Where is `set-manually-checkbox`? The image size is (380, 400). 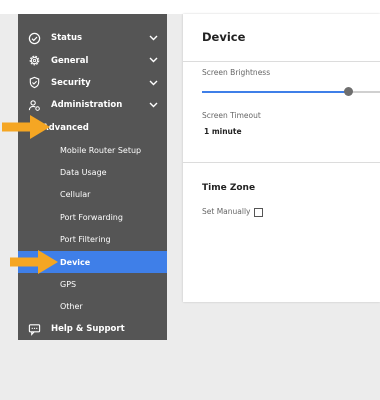 set-manually-checkbox is located at coordinates (258, 212).